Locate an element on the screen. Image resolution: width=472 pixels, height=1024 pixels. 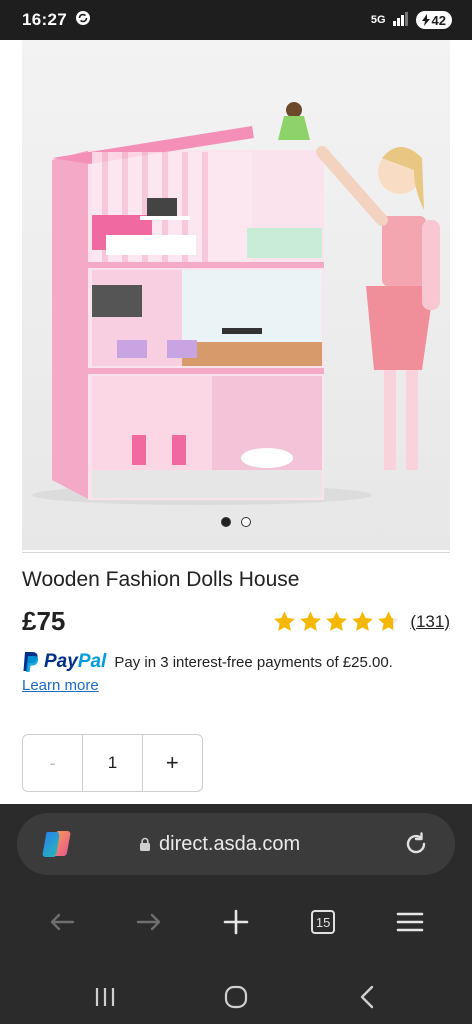
sync-icon is located at coordinates (83, 20).